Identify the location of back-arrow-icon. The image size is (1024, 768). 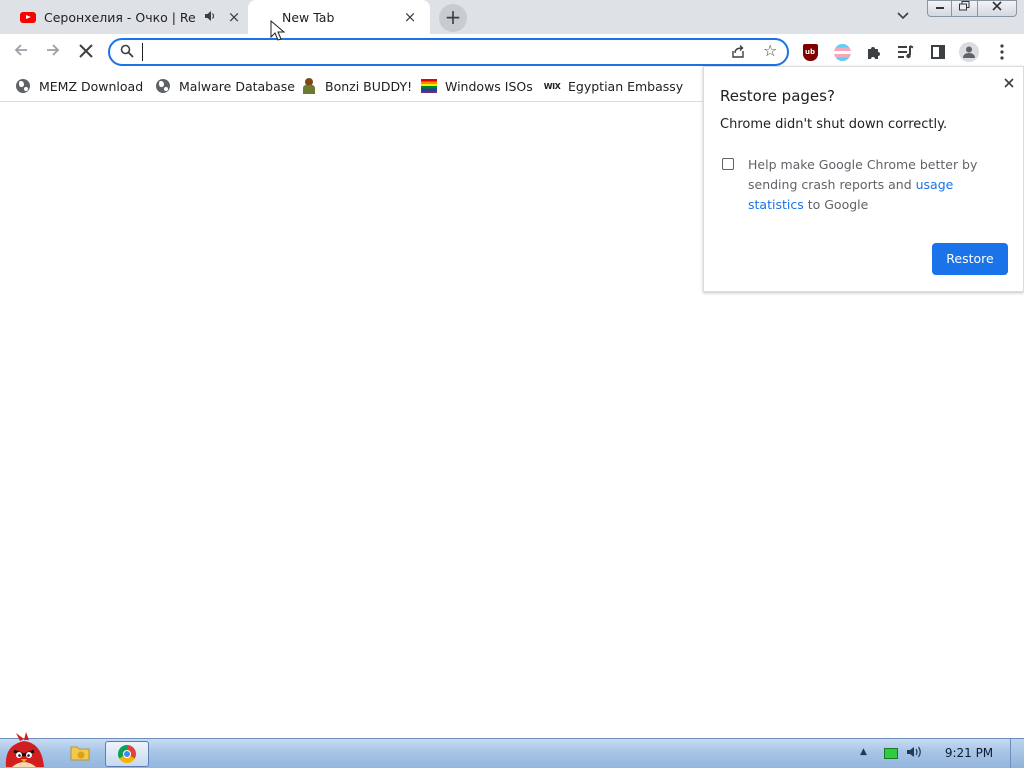
(21, 52).